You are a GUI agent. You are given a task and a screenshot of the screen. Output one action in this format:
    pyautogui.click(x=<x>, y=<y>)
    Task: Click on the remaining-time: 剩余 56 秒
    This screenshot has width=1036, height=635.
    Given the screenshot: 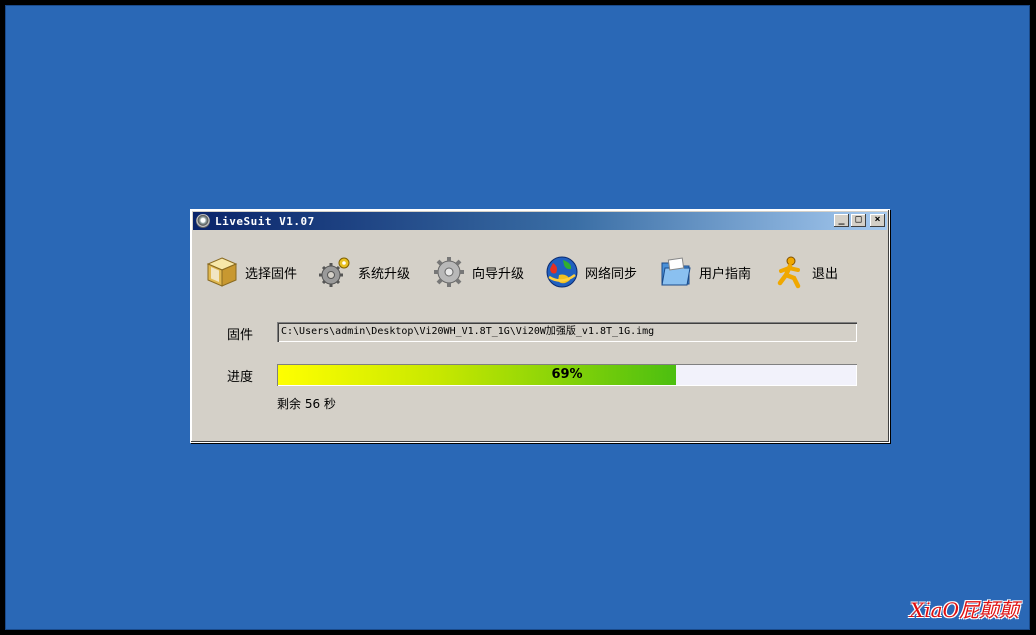 What is the action you would take?
    pyautogui.click(x=306, y=404)
    